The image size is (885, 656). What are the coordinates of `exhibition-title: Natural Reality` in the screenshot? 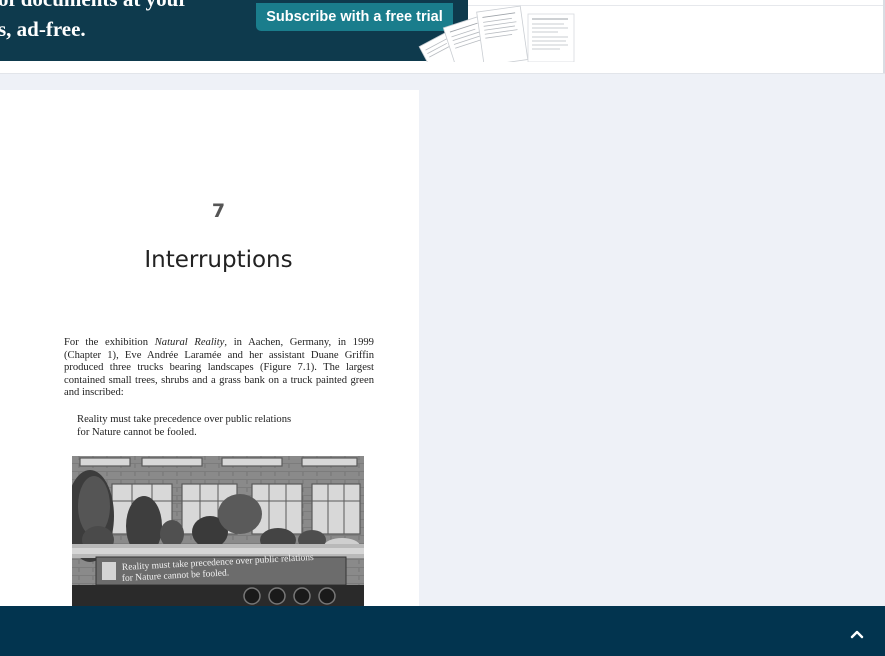 It's located at (189, 342).